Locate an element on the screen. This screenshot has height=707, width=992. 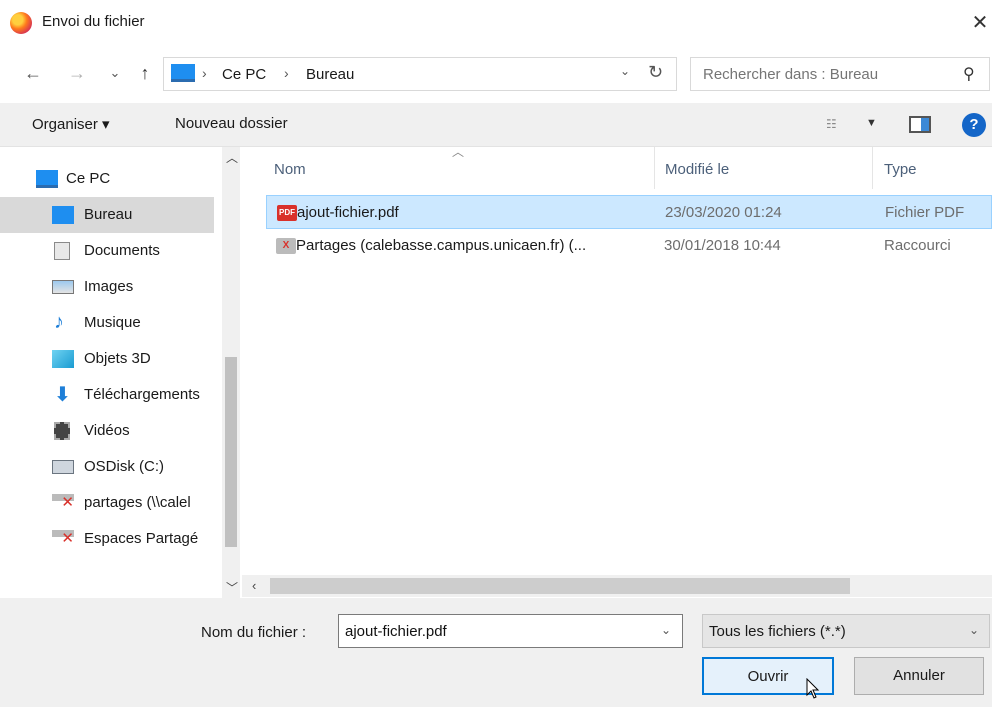
filename-combobox: ⌄ is located at coordinates (510, 631).